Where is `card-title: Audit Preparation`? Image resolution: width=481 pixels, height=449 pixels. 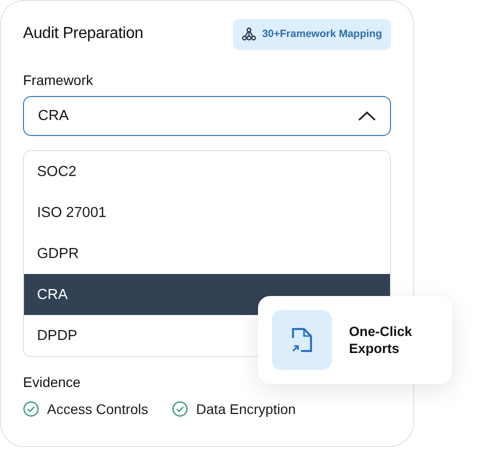
card-title: Audit Preparation is located at coordinates (83, 34).